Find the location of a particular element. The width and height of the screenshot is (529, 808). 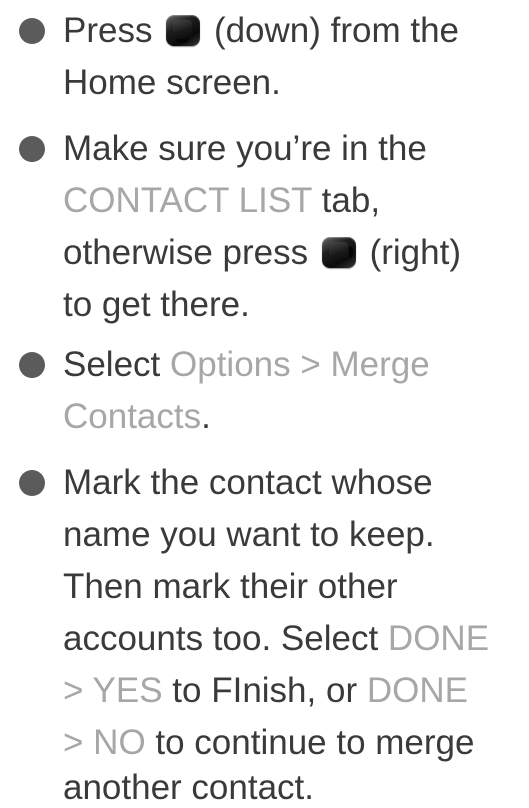

step-text: Then mark their other is located at coordinates (230, 586).